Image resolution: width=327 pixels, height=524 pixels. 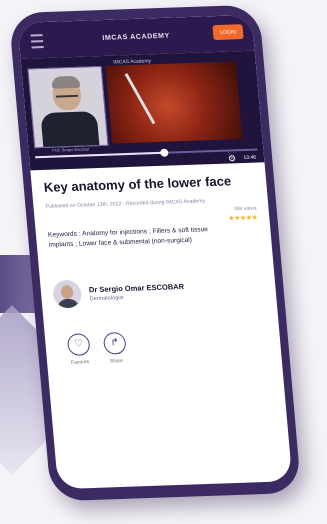 I want to click on avatar, so click(x=67, y=294).